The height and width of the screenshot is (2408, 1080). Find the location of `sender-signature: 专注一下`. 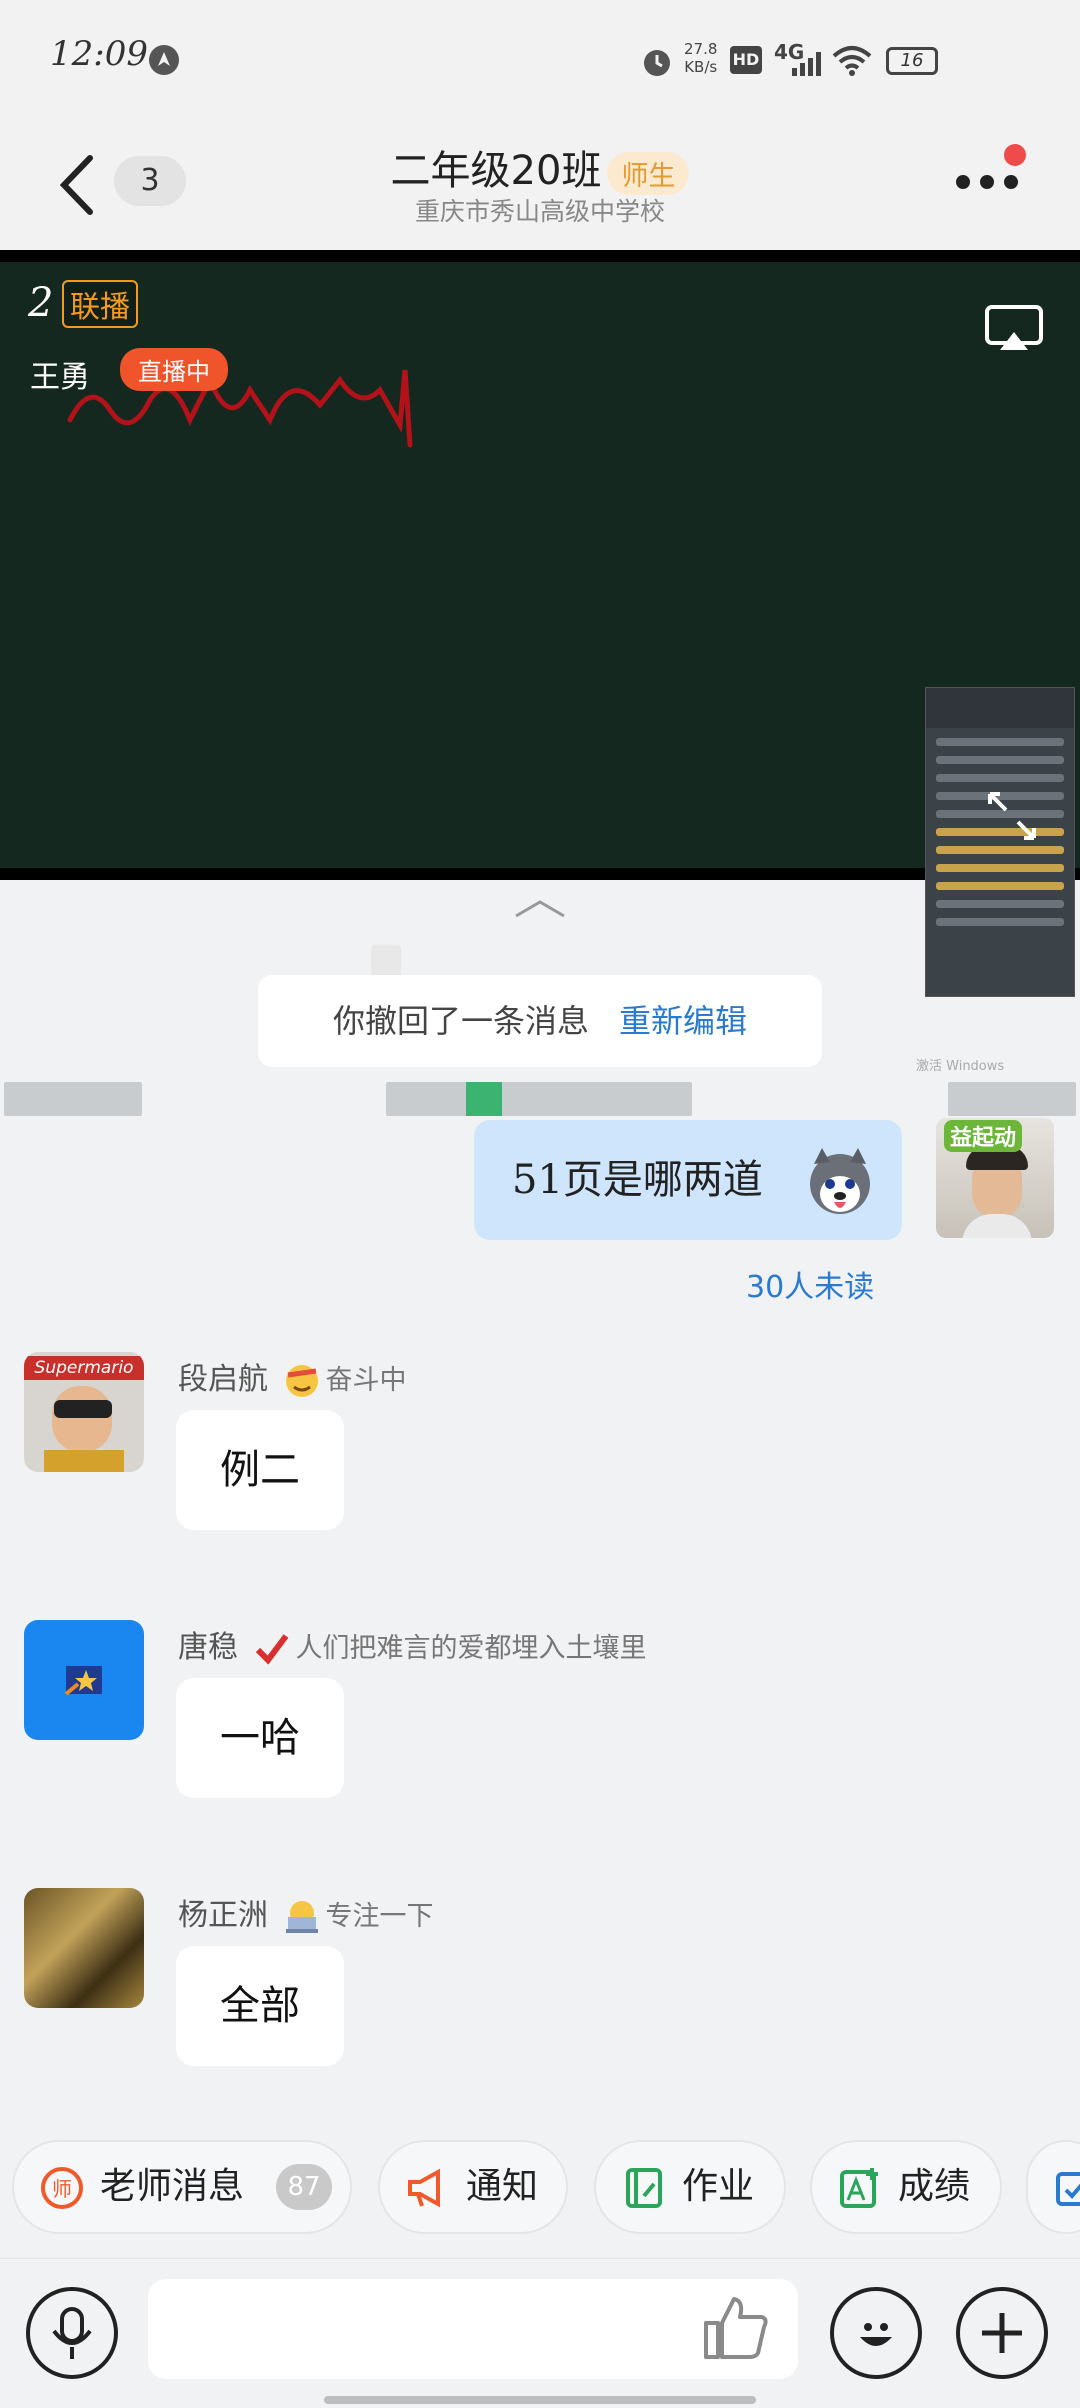

sender-signature: 专注一下 is located at coordinates (379, 1916).